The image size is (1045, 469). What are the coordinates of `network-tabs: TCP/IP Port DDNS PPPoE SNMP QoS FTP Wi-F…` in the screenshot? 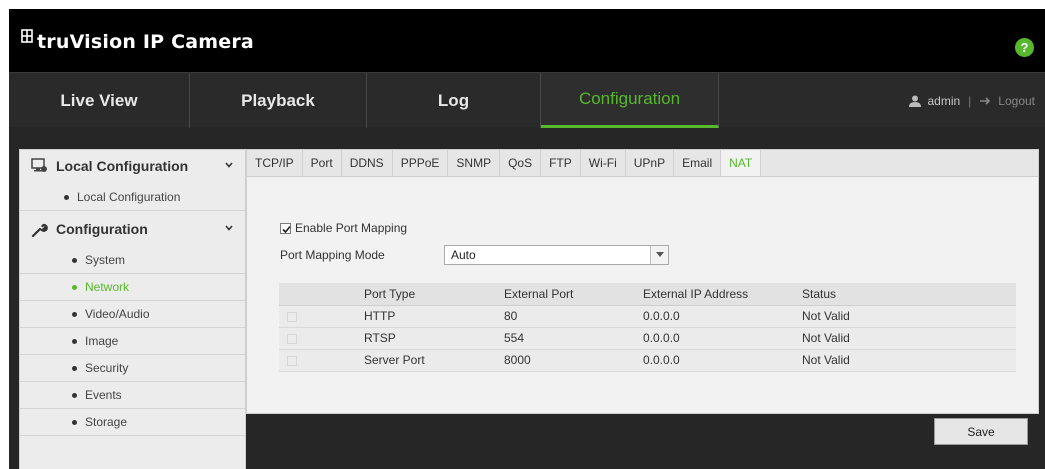 It's located at (642, 163).